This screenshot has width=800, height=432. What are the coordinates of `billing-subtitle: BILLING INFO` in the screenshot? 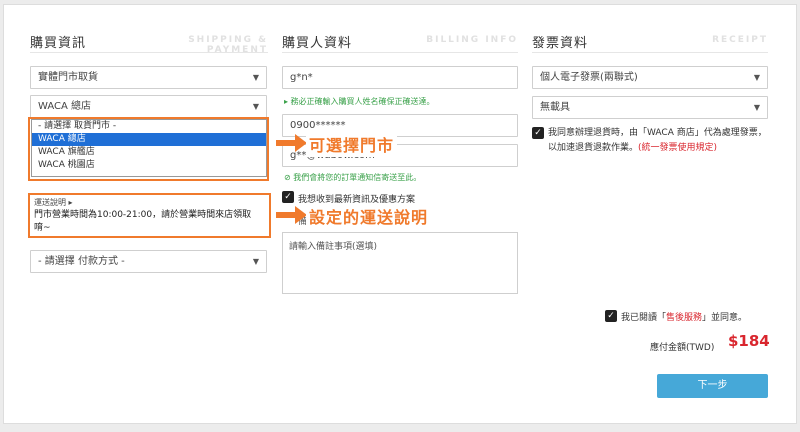 It's located at (472, 40).